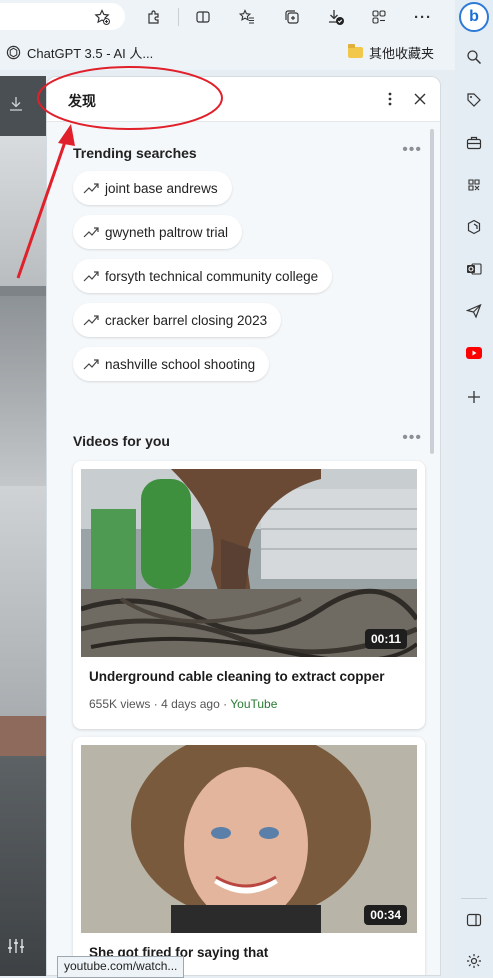 Image resolution: width=493 pixels, height=978 pixels. I want to click on extensions-icon, so click(154, 17).